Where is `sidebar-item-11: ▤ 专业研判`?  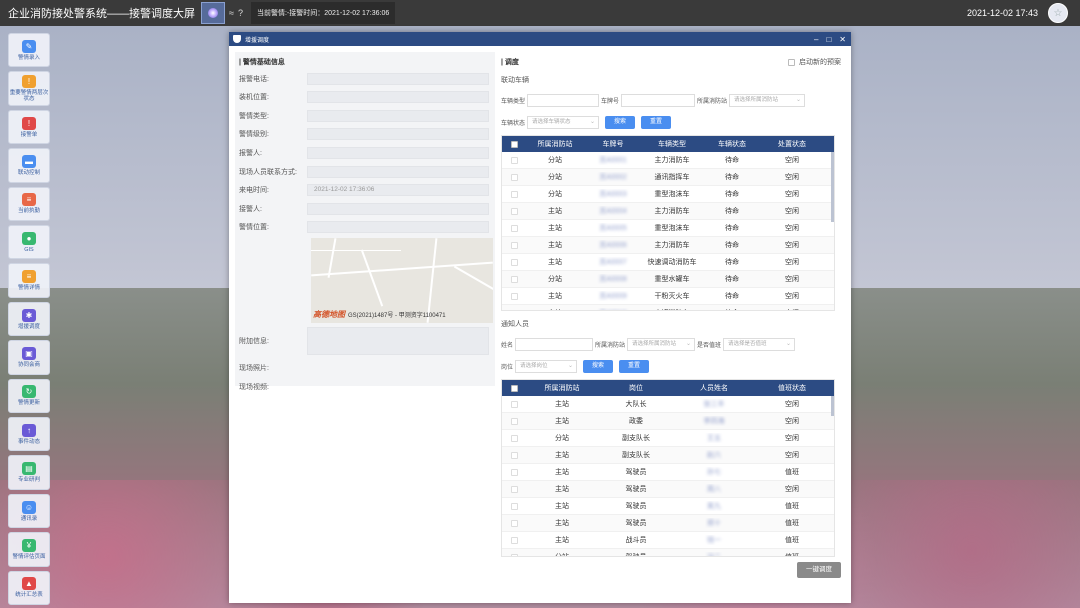 sidebar-item-11: ▤ 专业研判 is located at coordinates (29, 472).